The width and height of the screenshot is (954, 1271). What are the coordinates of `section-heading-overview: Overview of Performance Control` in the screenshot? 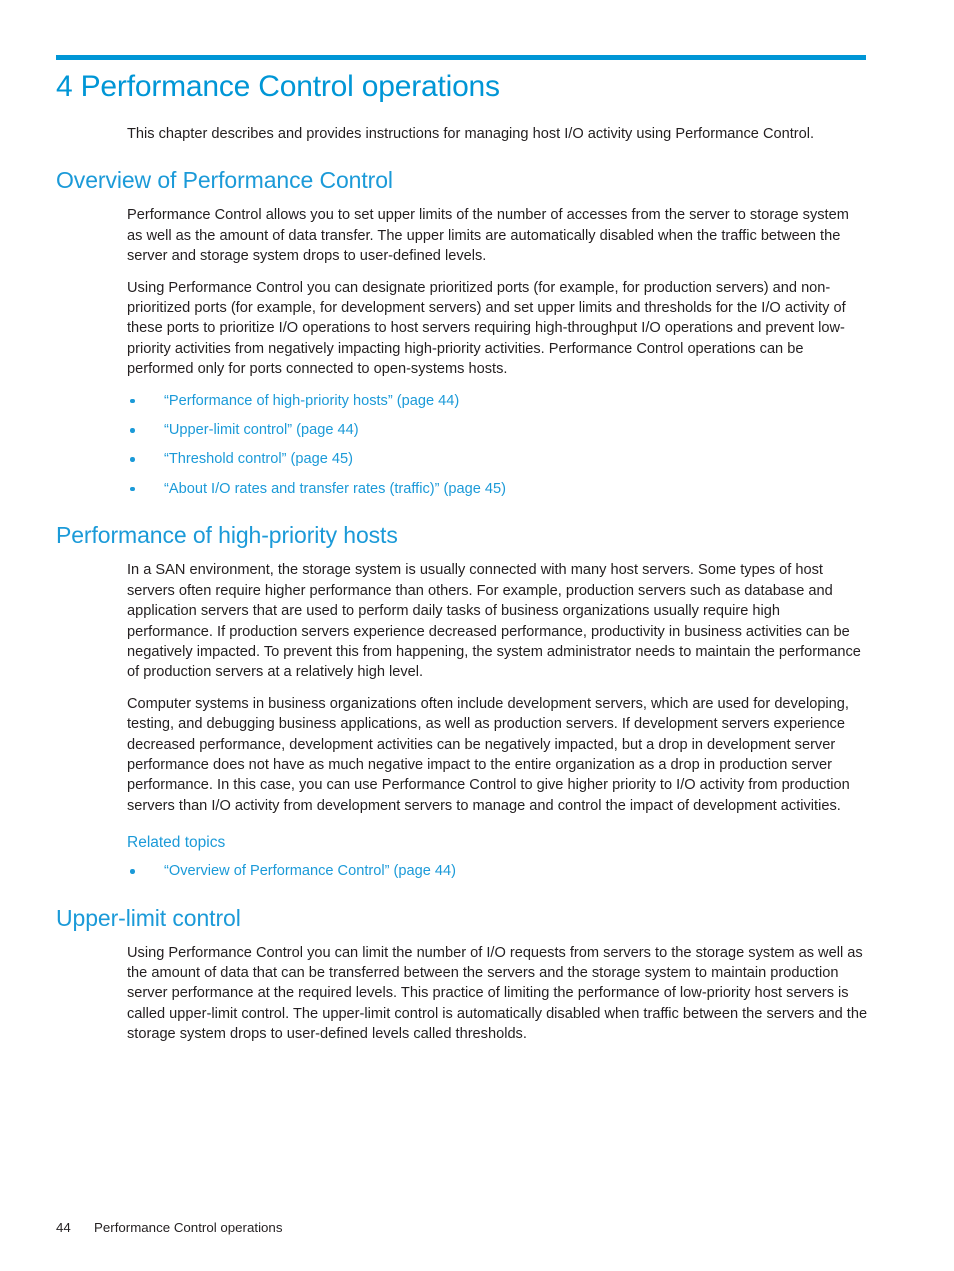 It's located at (224, 180).